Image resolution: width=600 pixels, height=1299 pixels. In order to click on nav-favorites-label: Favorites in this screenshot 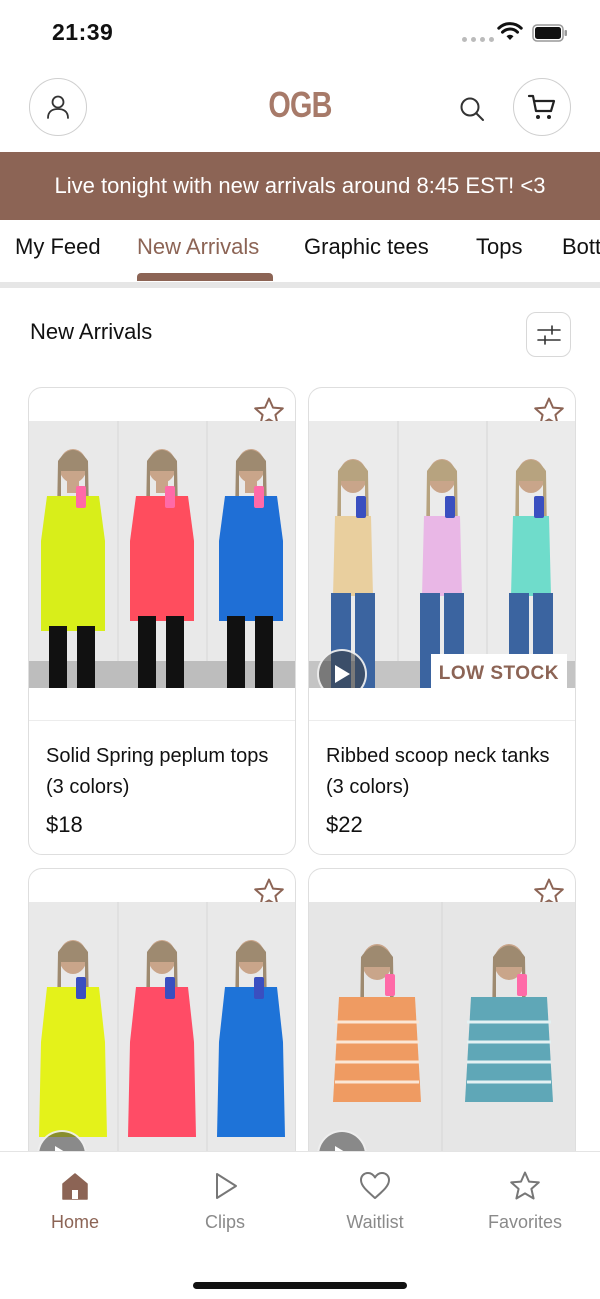, I will do `click(525, 1222)`.